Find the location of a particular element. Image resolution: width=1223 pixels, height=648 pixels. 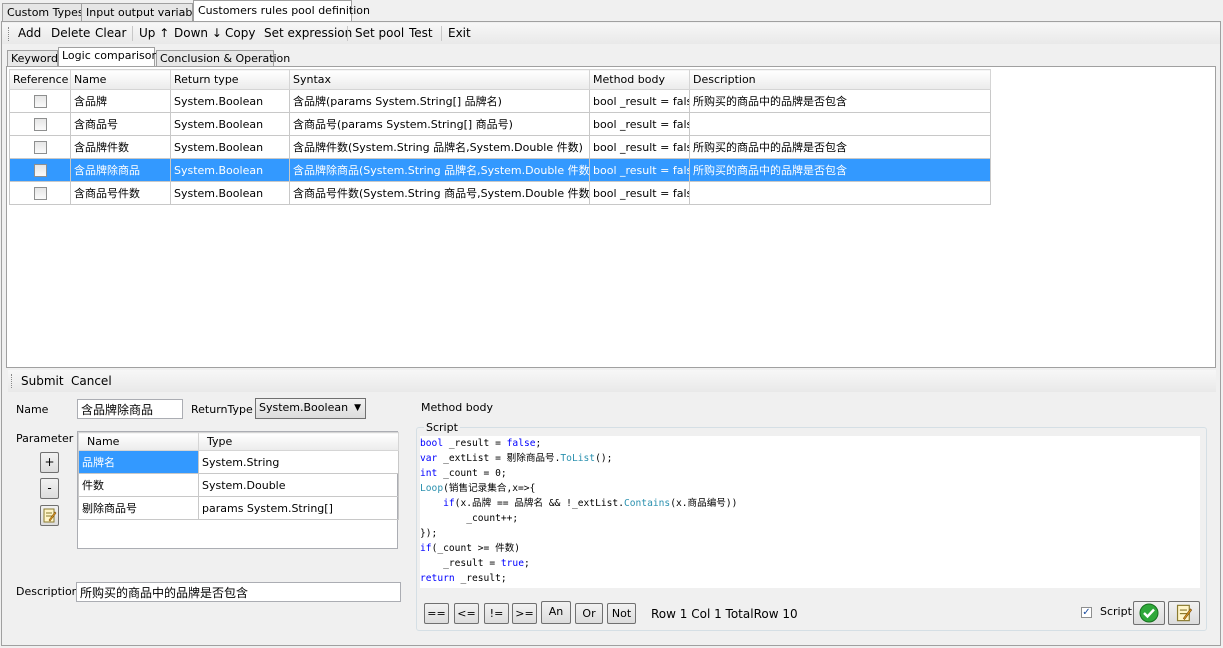

name-input: 含品牌除商品 is located at coordinates (130, 409).